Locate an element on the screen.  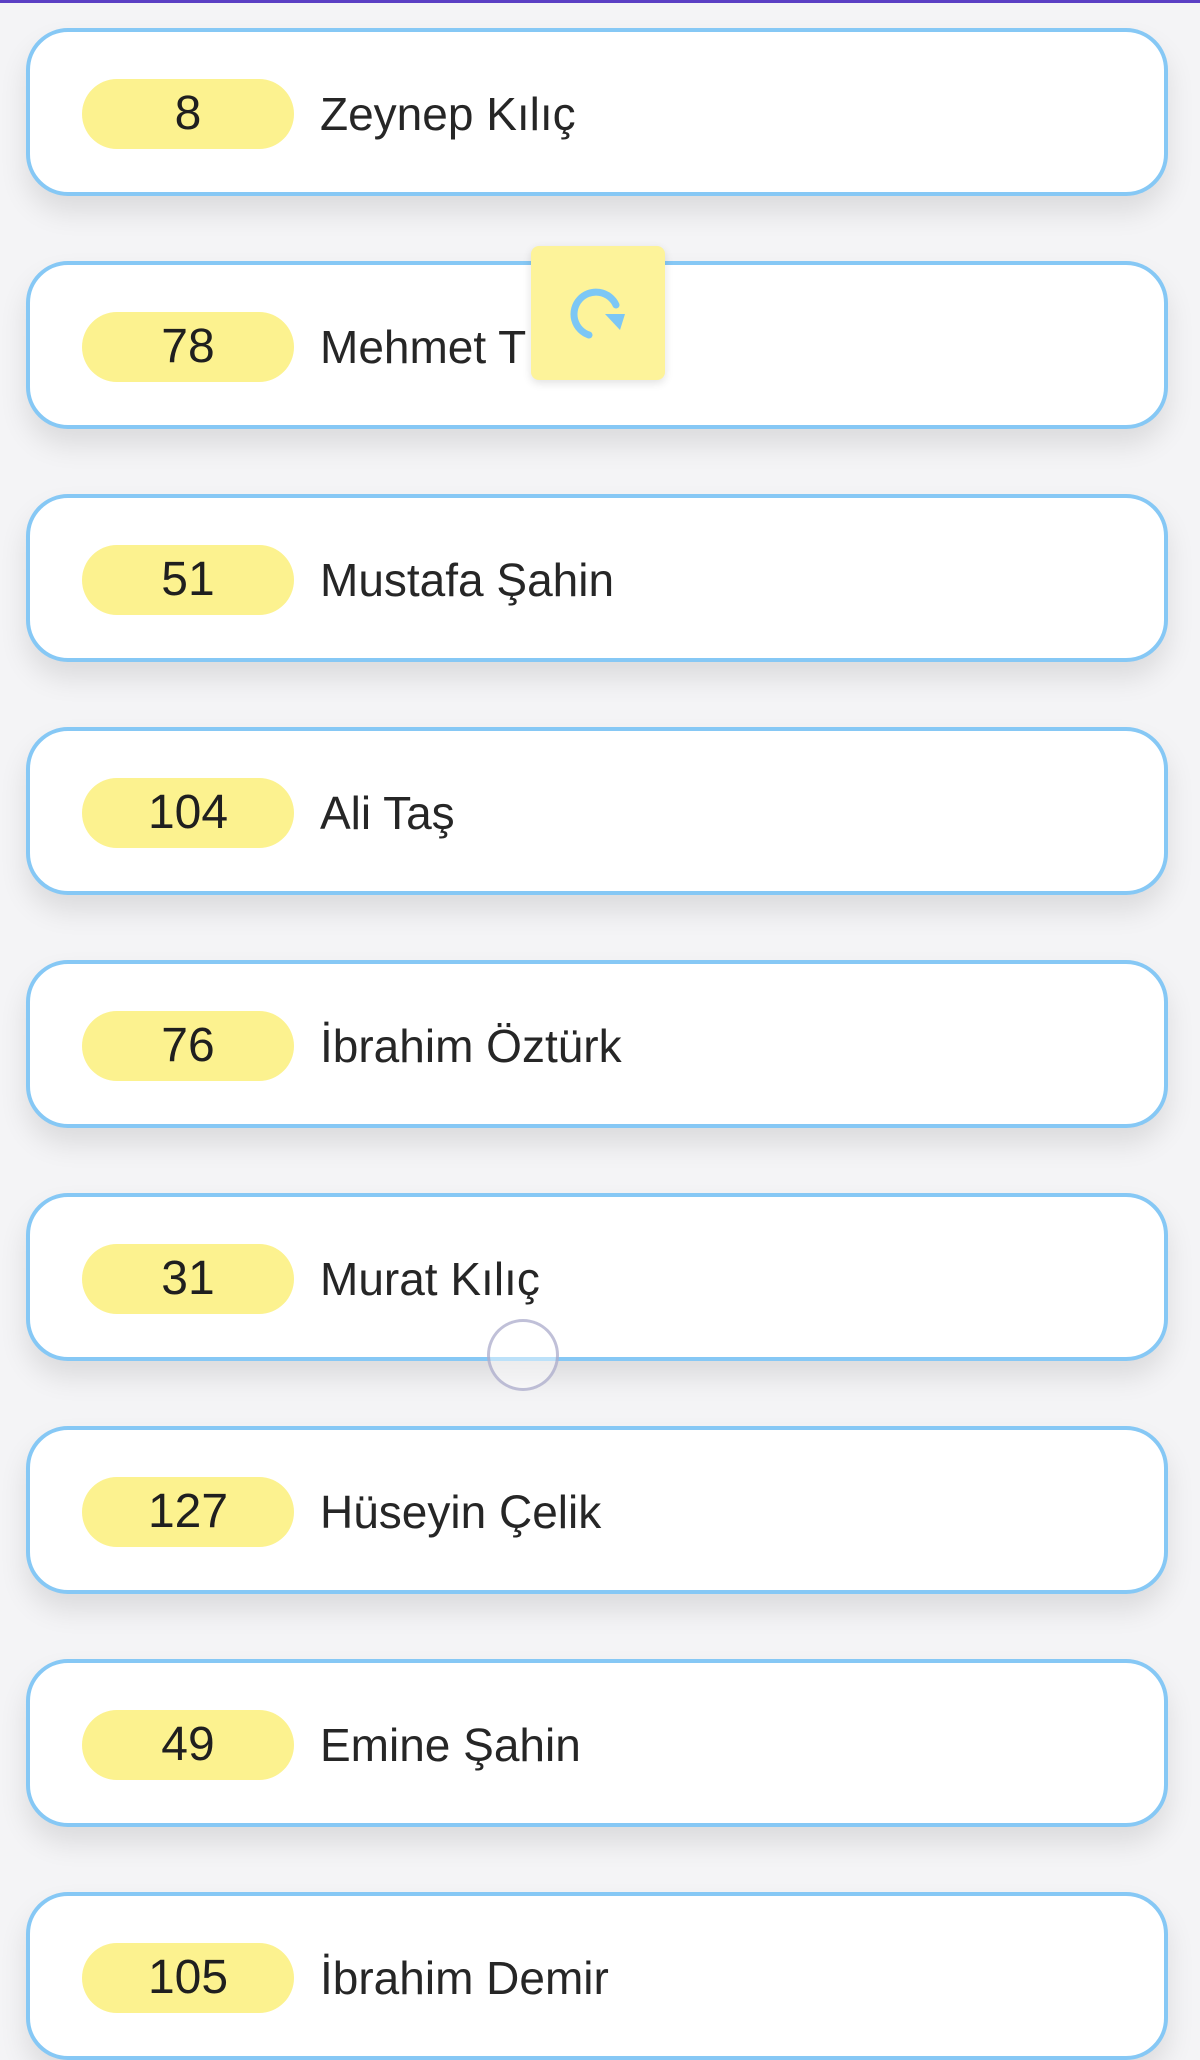
number-badge: 104 is located at coordinates (188, 813).